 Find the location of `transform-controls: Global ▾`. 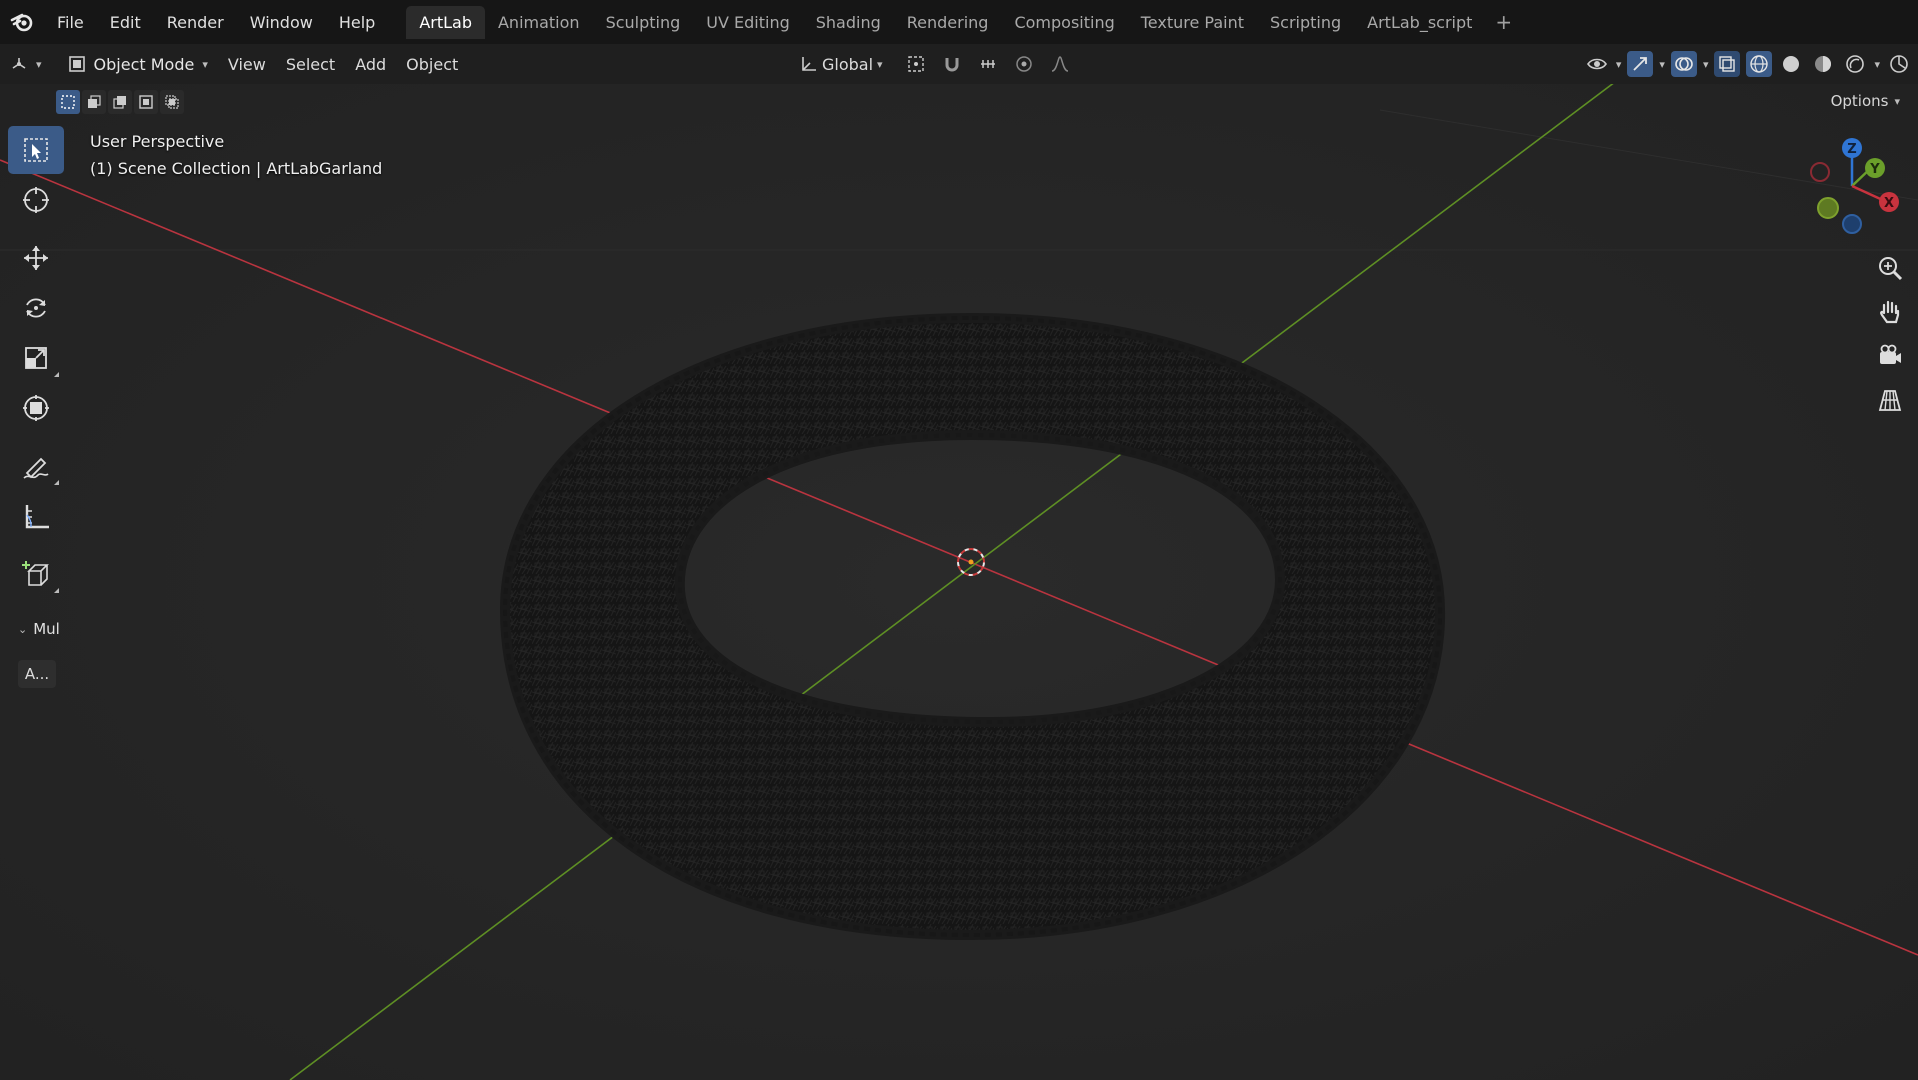

transform-controls: Global ▾ is located at coordinates (931, 64).